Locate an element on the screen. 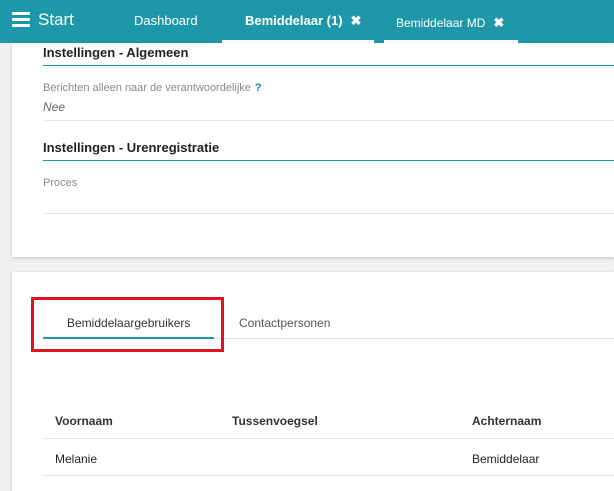  tab-bemiddelaar-md: Bemiddelaar MD ✖ is located at coordinates (450, 21).